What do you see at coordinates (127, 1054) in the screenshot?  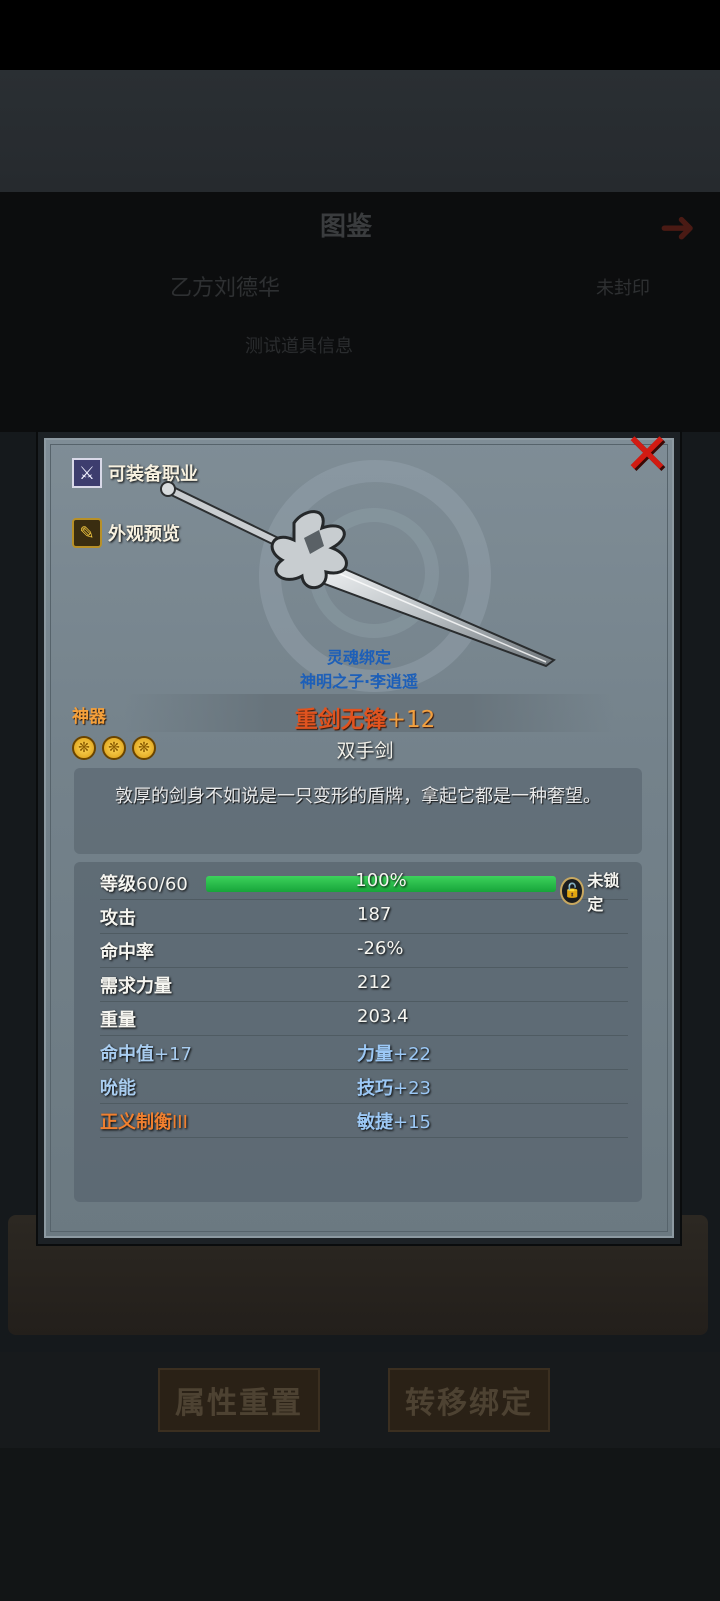 I see `bonus-left-name: 命中值` at bounding box center [127, 1054].